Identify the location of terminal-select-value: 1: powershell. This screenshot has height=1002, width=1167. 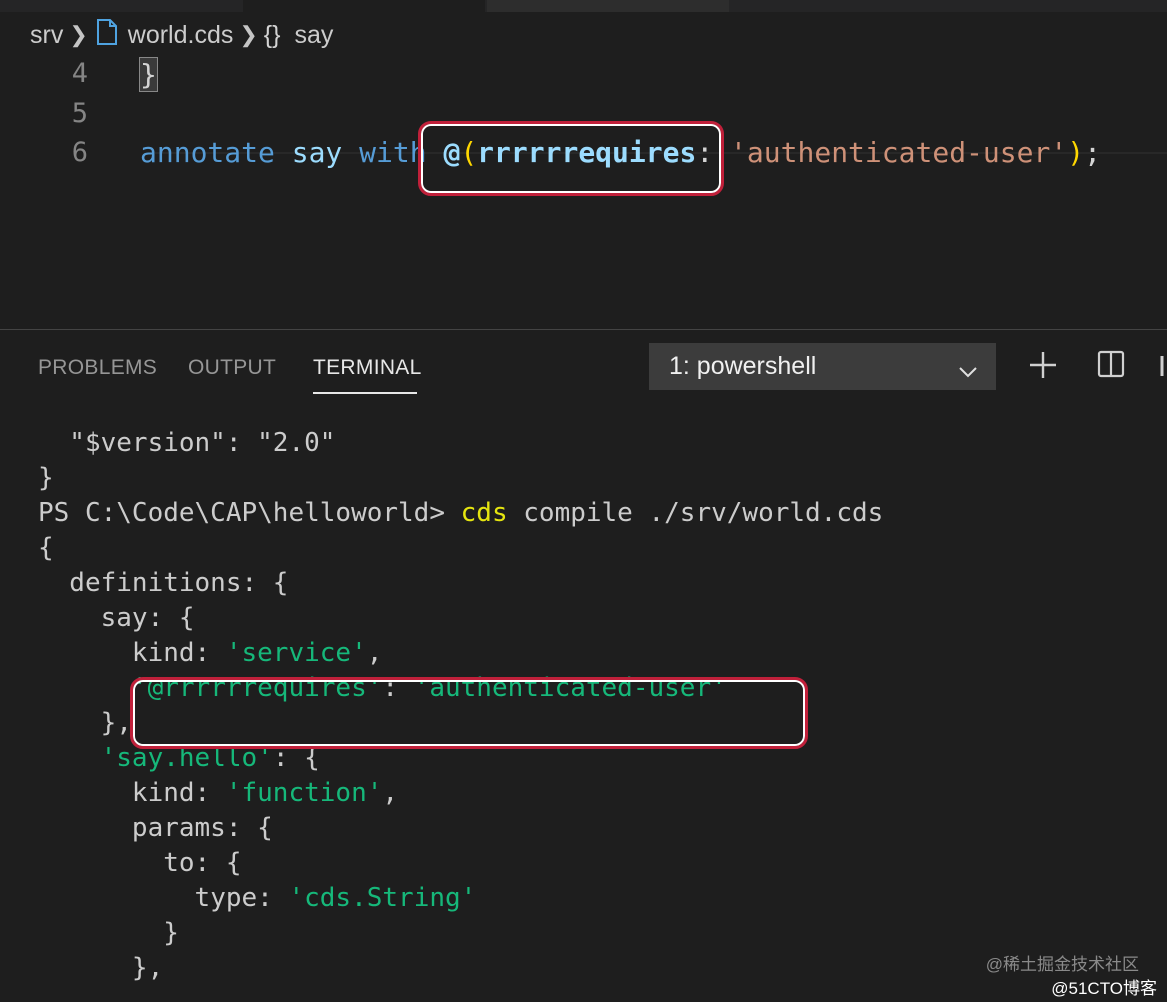
(743, 366).